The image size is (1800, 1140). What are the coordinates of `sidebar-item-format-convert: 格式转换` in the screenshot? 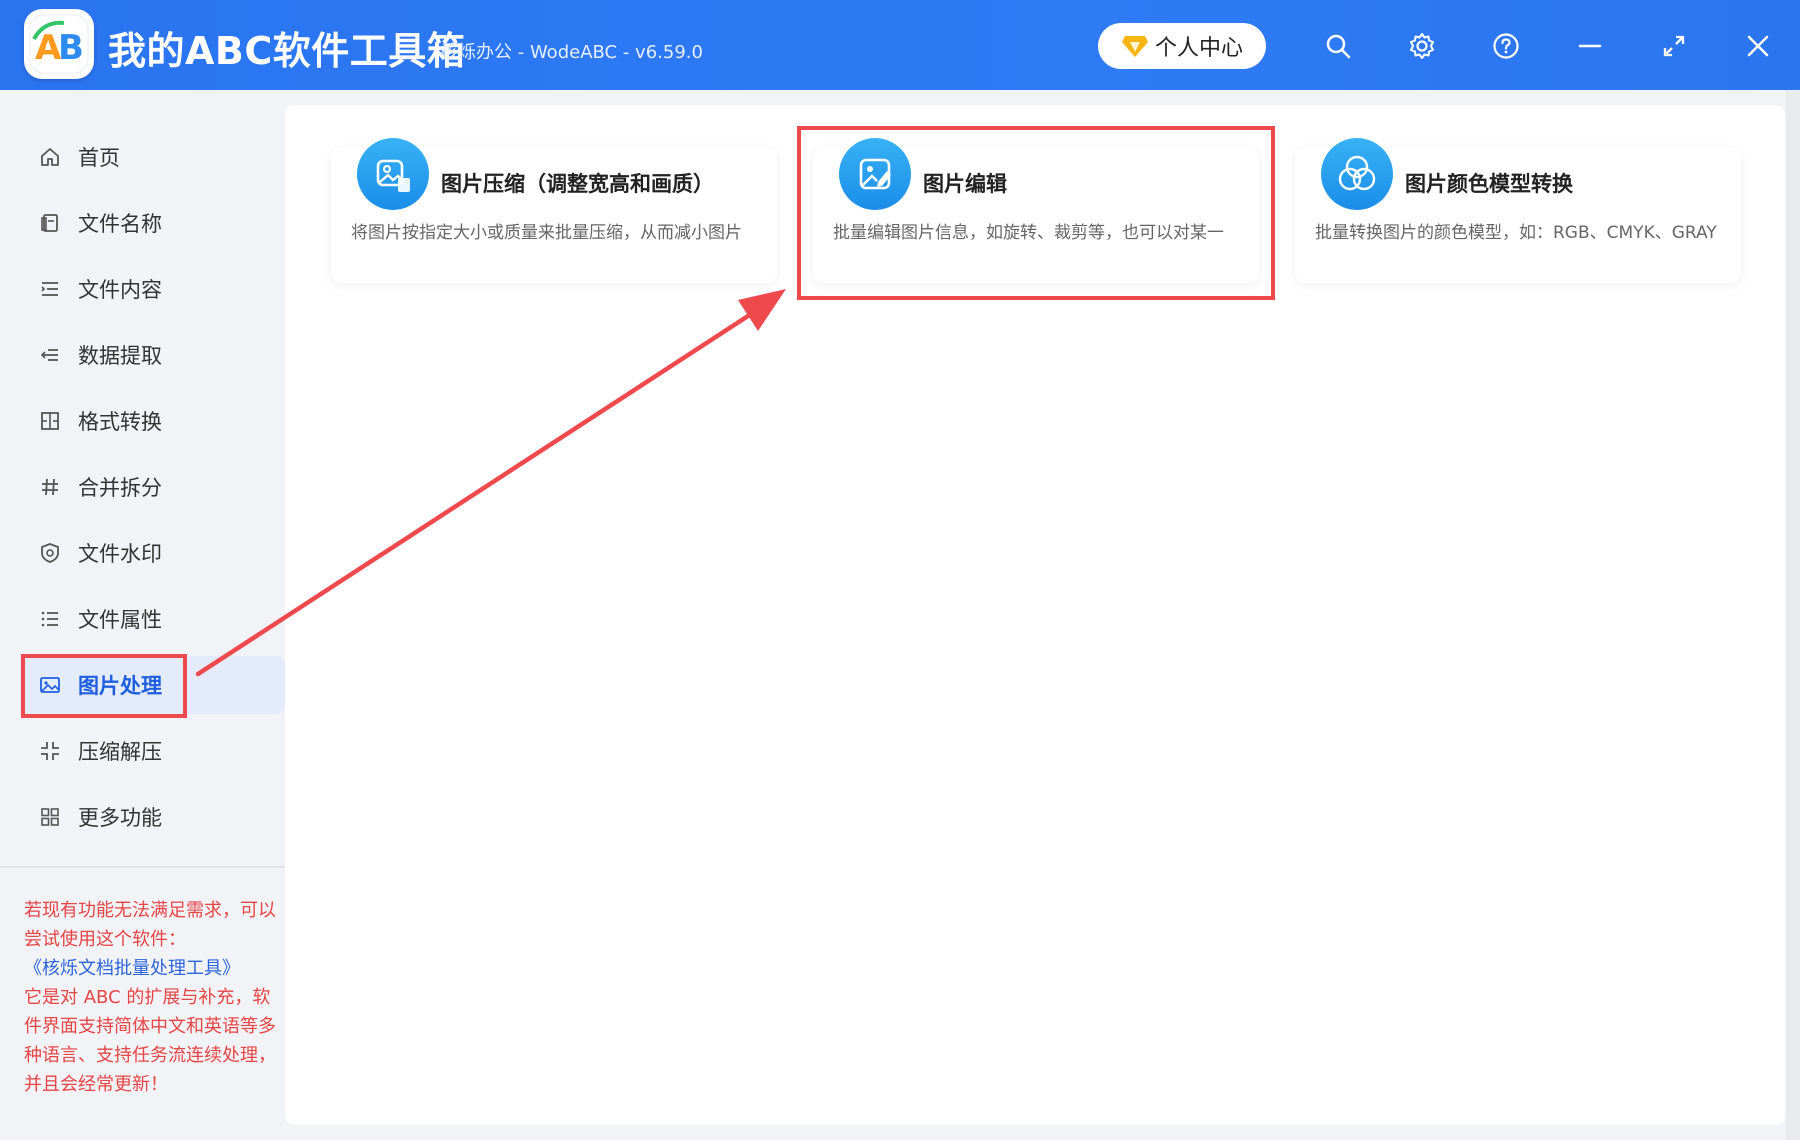 It's located at (152, 421).